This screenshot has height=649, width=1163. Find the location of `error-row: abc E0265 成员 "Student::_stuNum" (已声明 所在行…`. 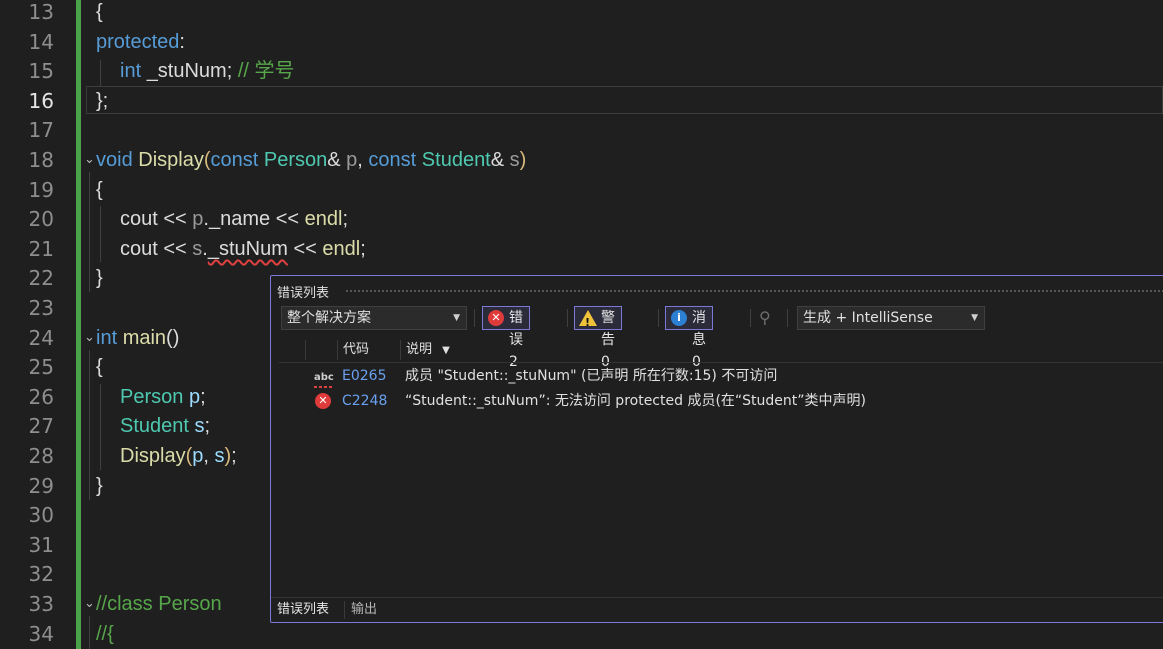

error-row: abc E0265 成员 "Student::_stuNum" (已声明 所在行… is located at coordinates (721, 376).